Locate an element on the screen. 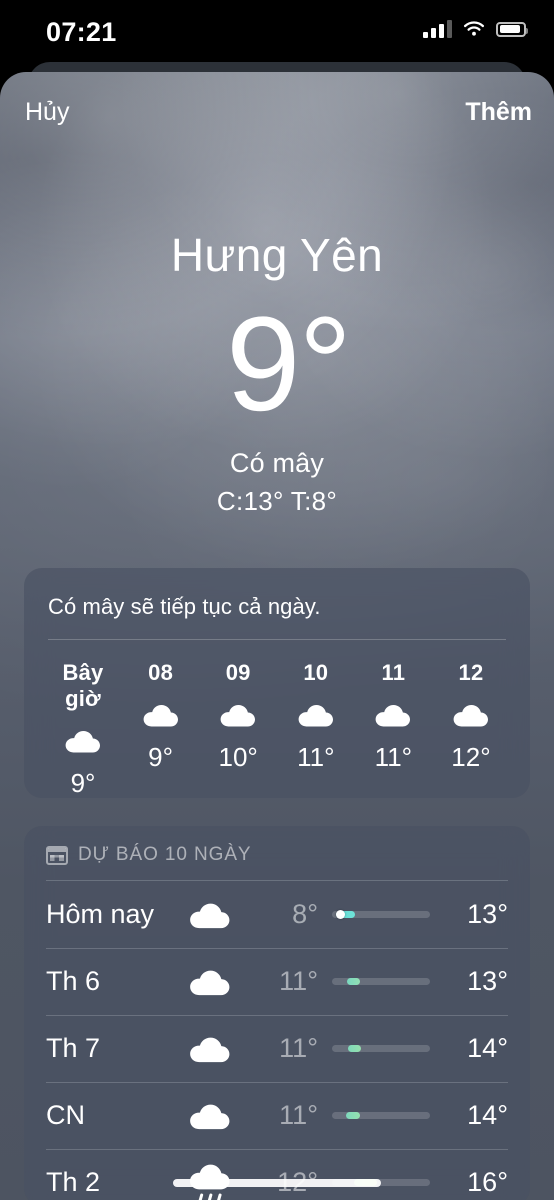 Image resolution: width=554 pixels, height=1200 pixels. ten-day-forecast-label: DỰ BÁO 10 NGÀY is located at coordinates (165, 854).